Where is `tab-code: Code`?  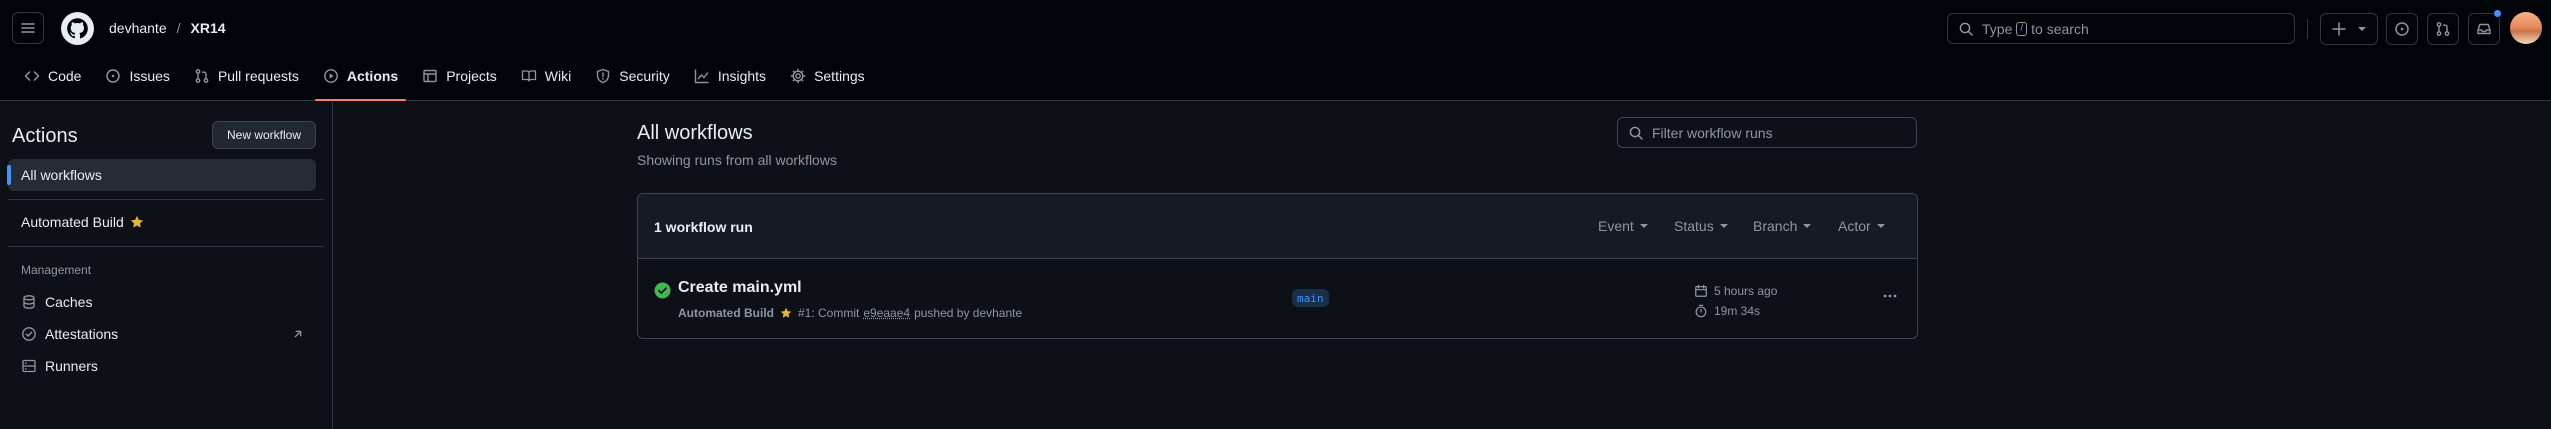
tab-code: Code is located at coordinates (52, 76).